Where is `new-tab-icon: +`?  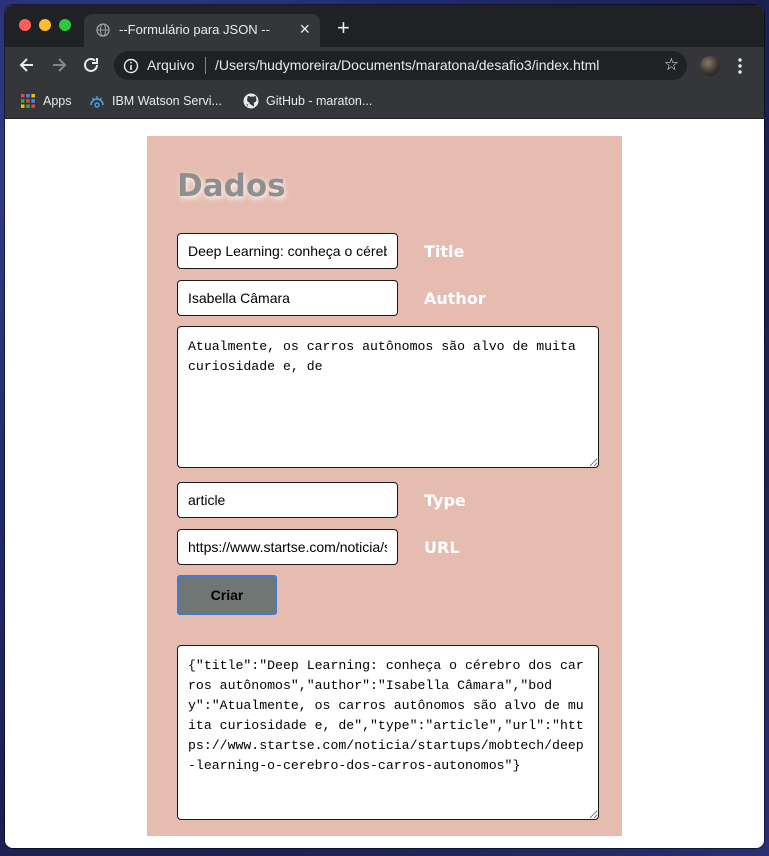 new-tab-icon: + is located at coordinates (343, 28).